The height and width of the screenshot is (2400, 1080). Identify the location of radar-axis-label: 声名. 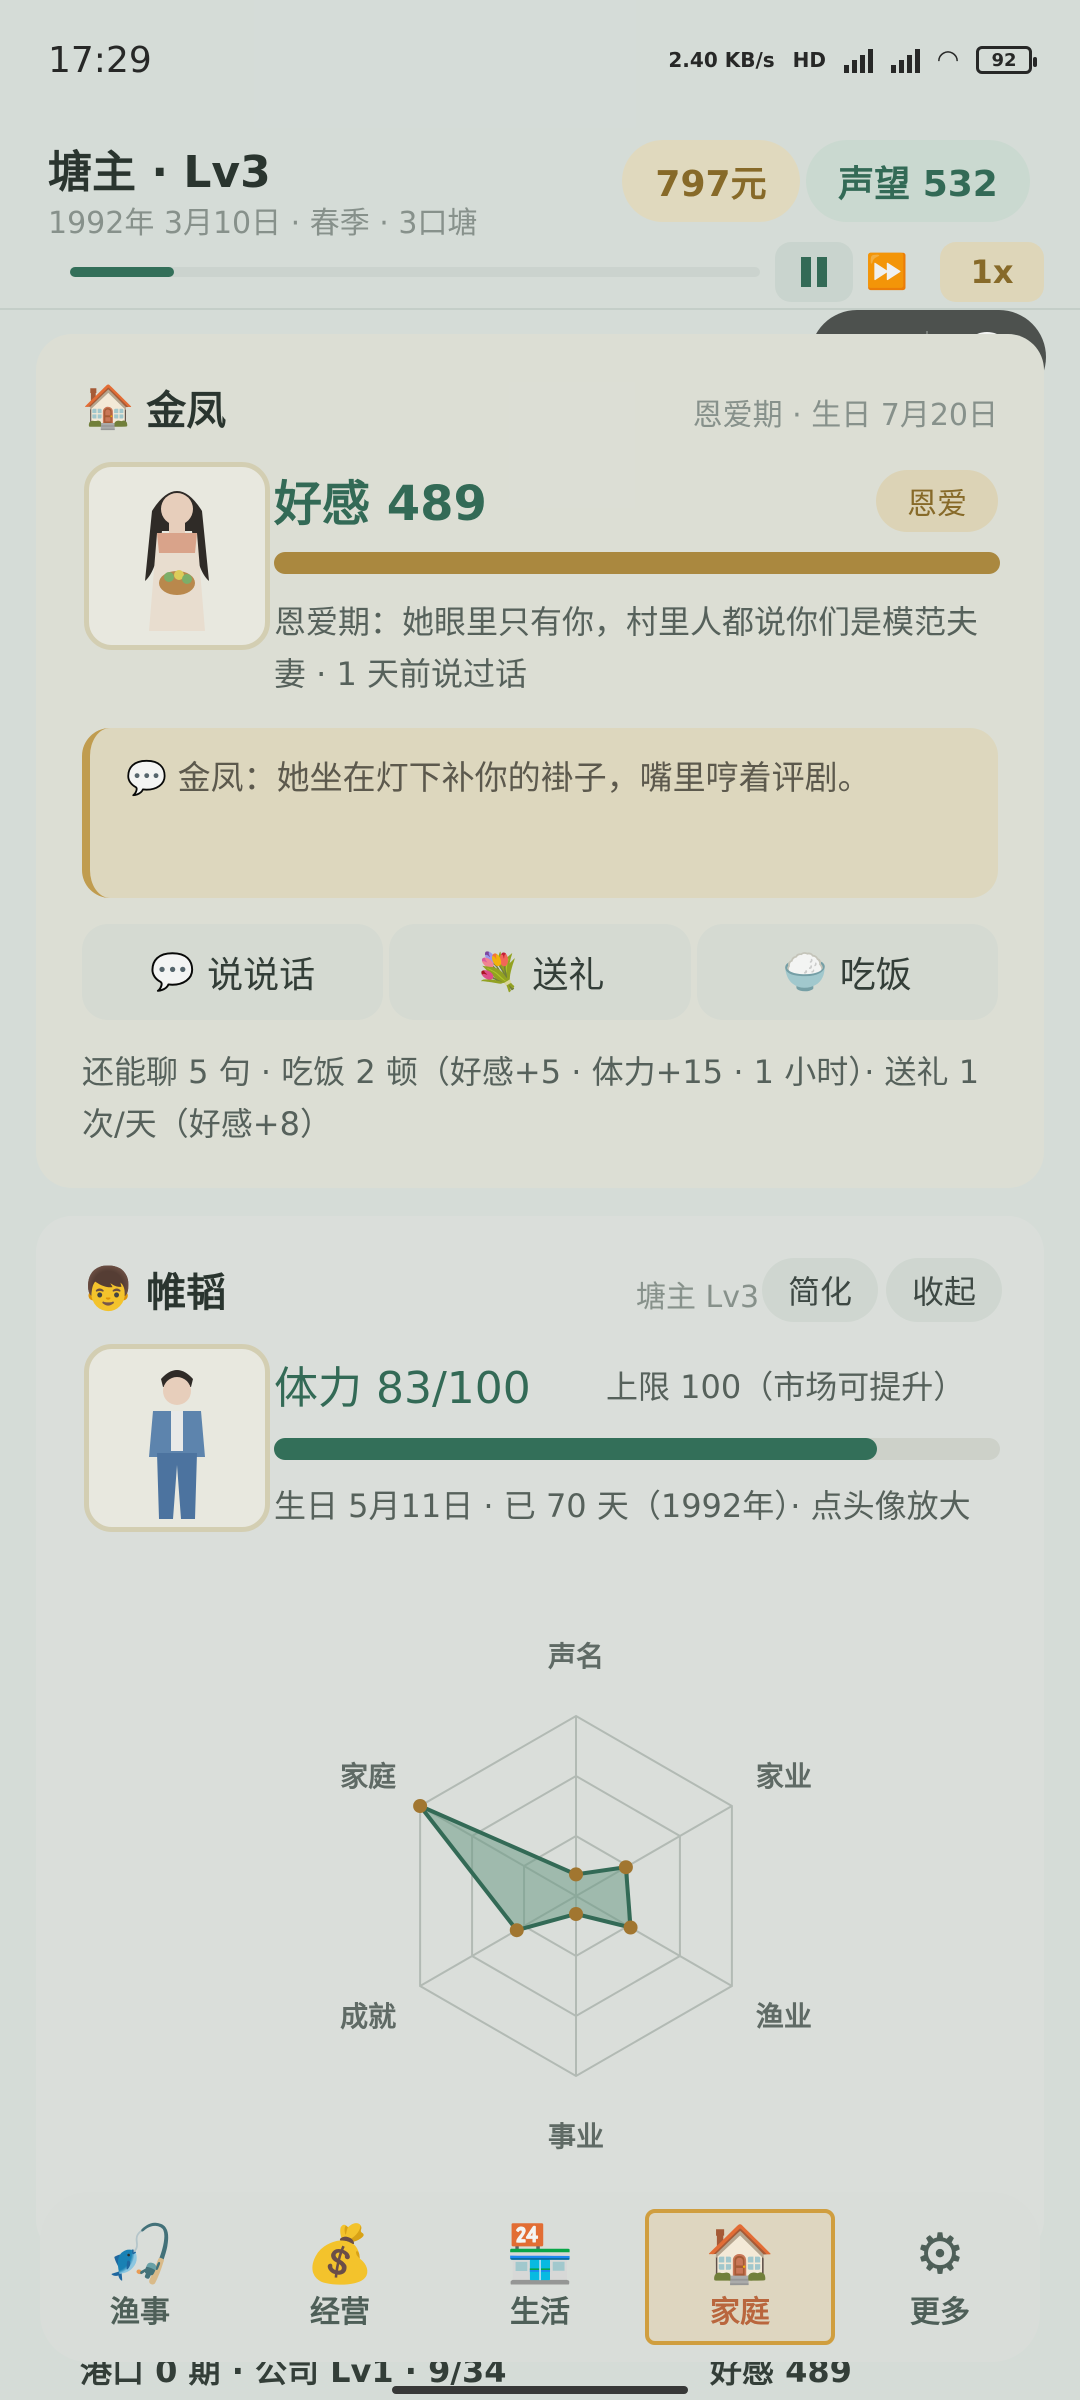
(576, 1656).